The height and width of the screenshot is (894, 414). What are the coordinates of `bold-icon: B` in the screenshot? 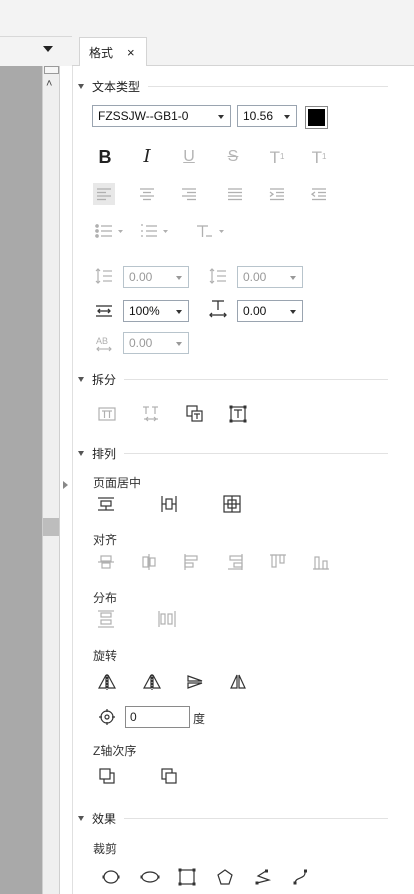 It's located at (105, 157).